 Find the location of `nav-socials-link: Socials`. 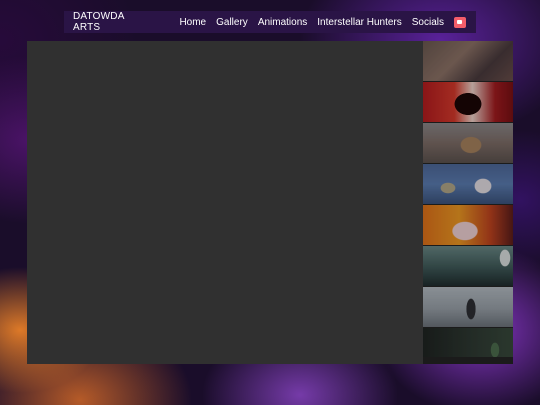

nav-socials-link: Socials is located at coordinates (428, 22).